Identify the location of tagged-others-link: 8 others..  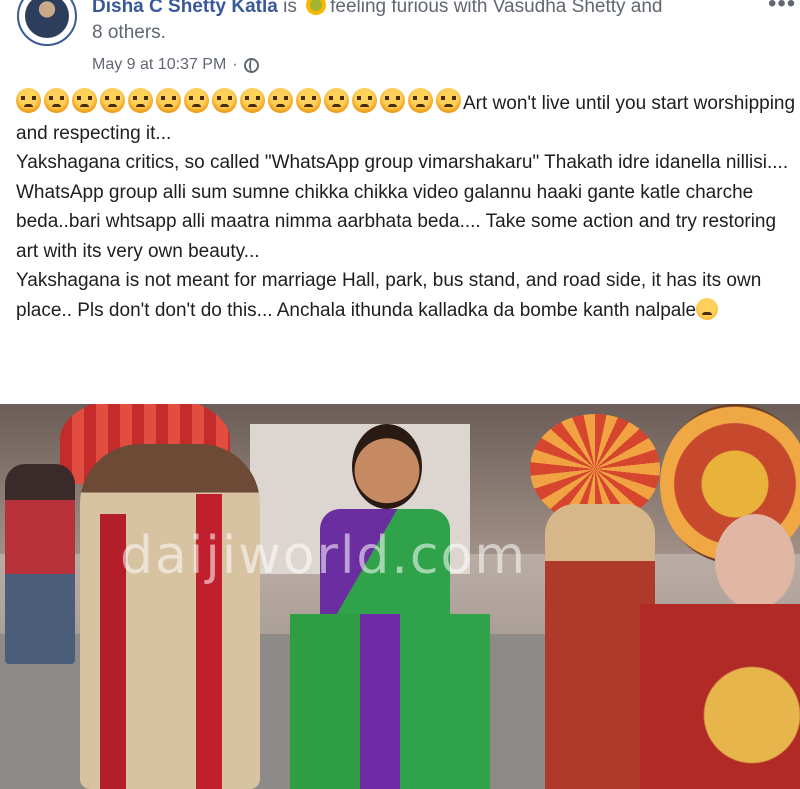
(129, 33).